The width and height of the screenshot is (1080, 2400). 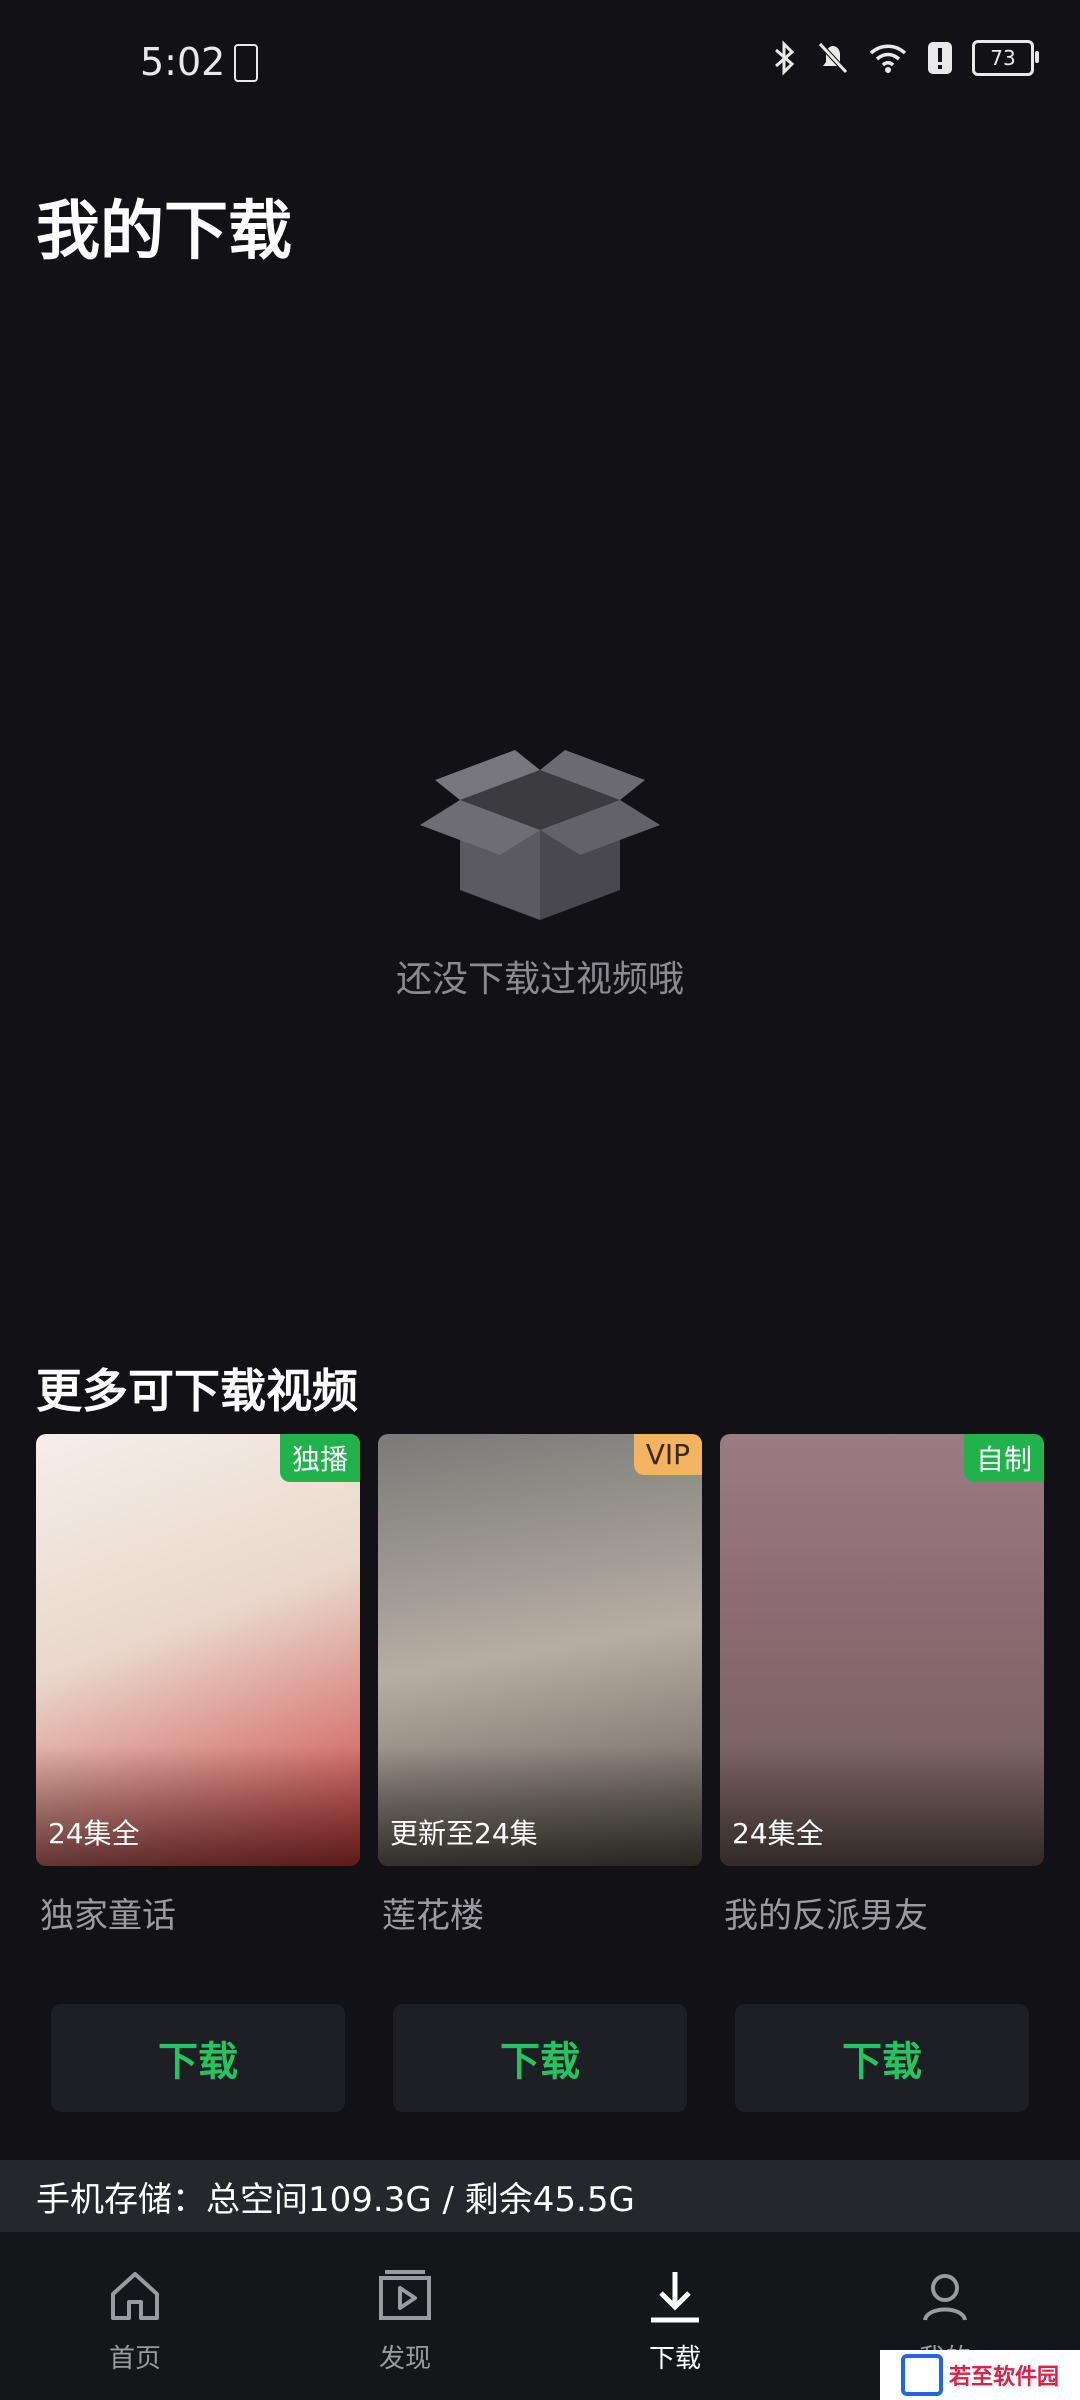 I want to click on battery-level: 73, so click(x=1003, y=58).